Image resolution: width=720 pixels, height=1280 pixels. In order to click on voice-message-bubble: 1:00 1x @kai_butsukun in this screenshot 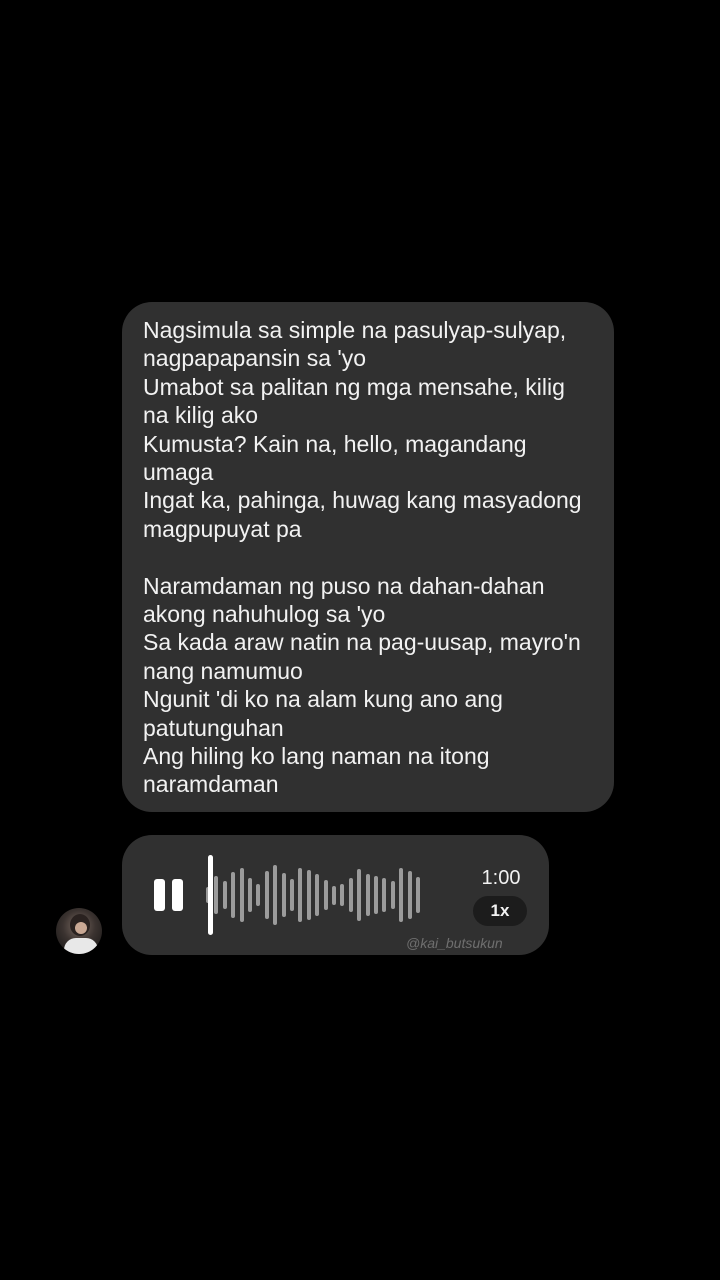, I will do `click(335, 895)`.